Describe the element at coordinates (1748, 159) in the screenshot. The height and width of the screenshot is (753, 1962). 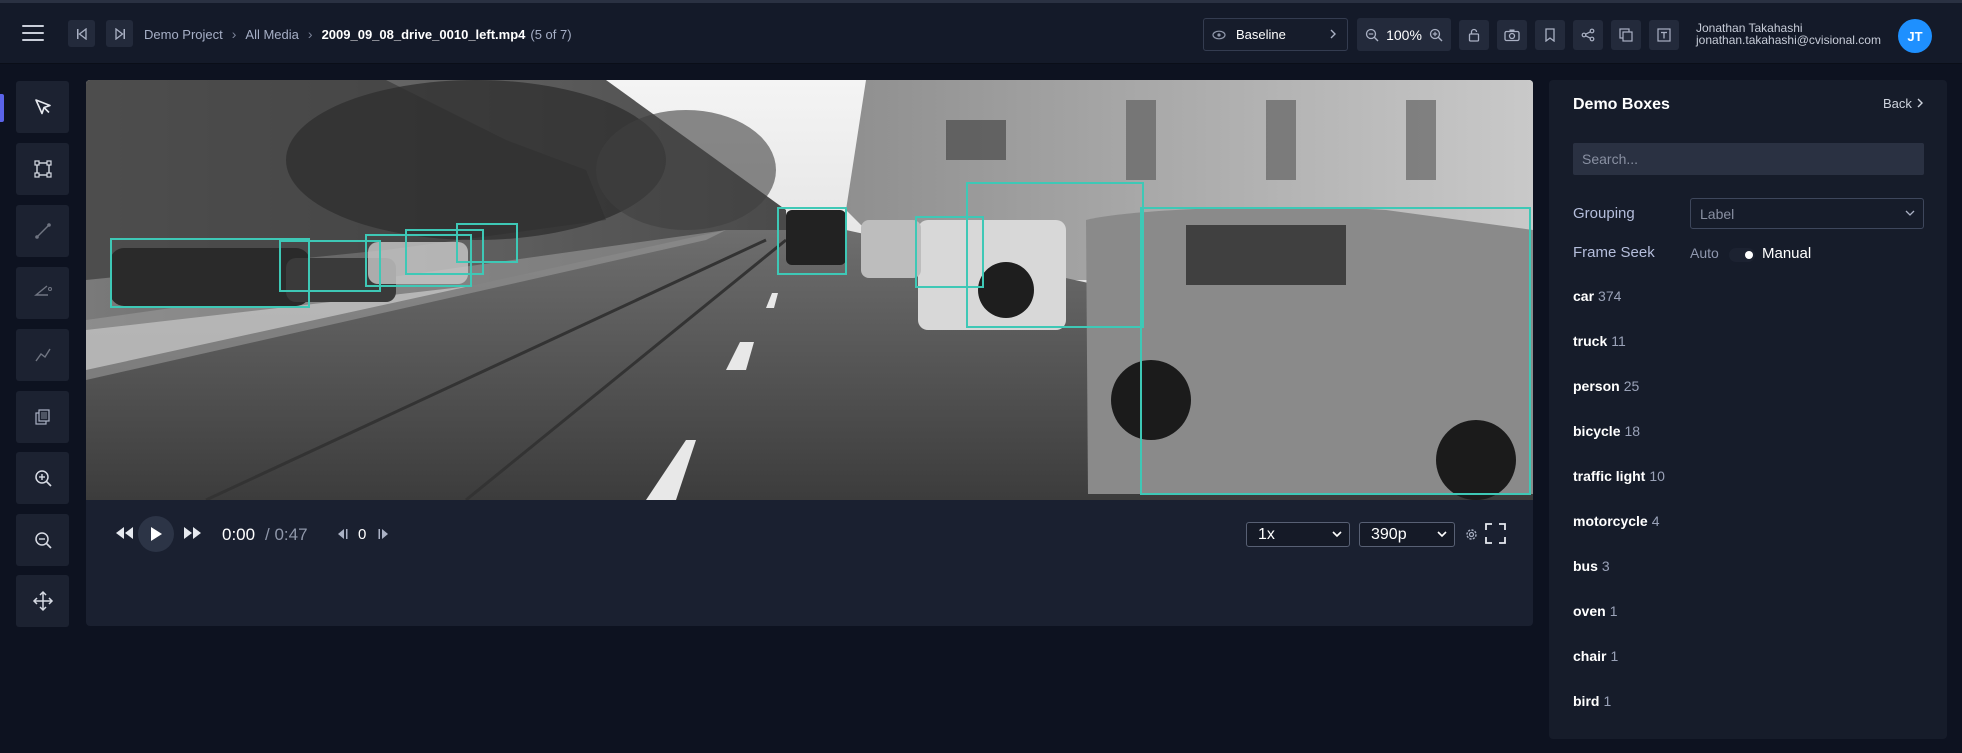
I see `search-input` at that location.